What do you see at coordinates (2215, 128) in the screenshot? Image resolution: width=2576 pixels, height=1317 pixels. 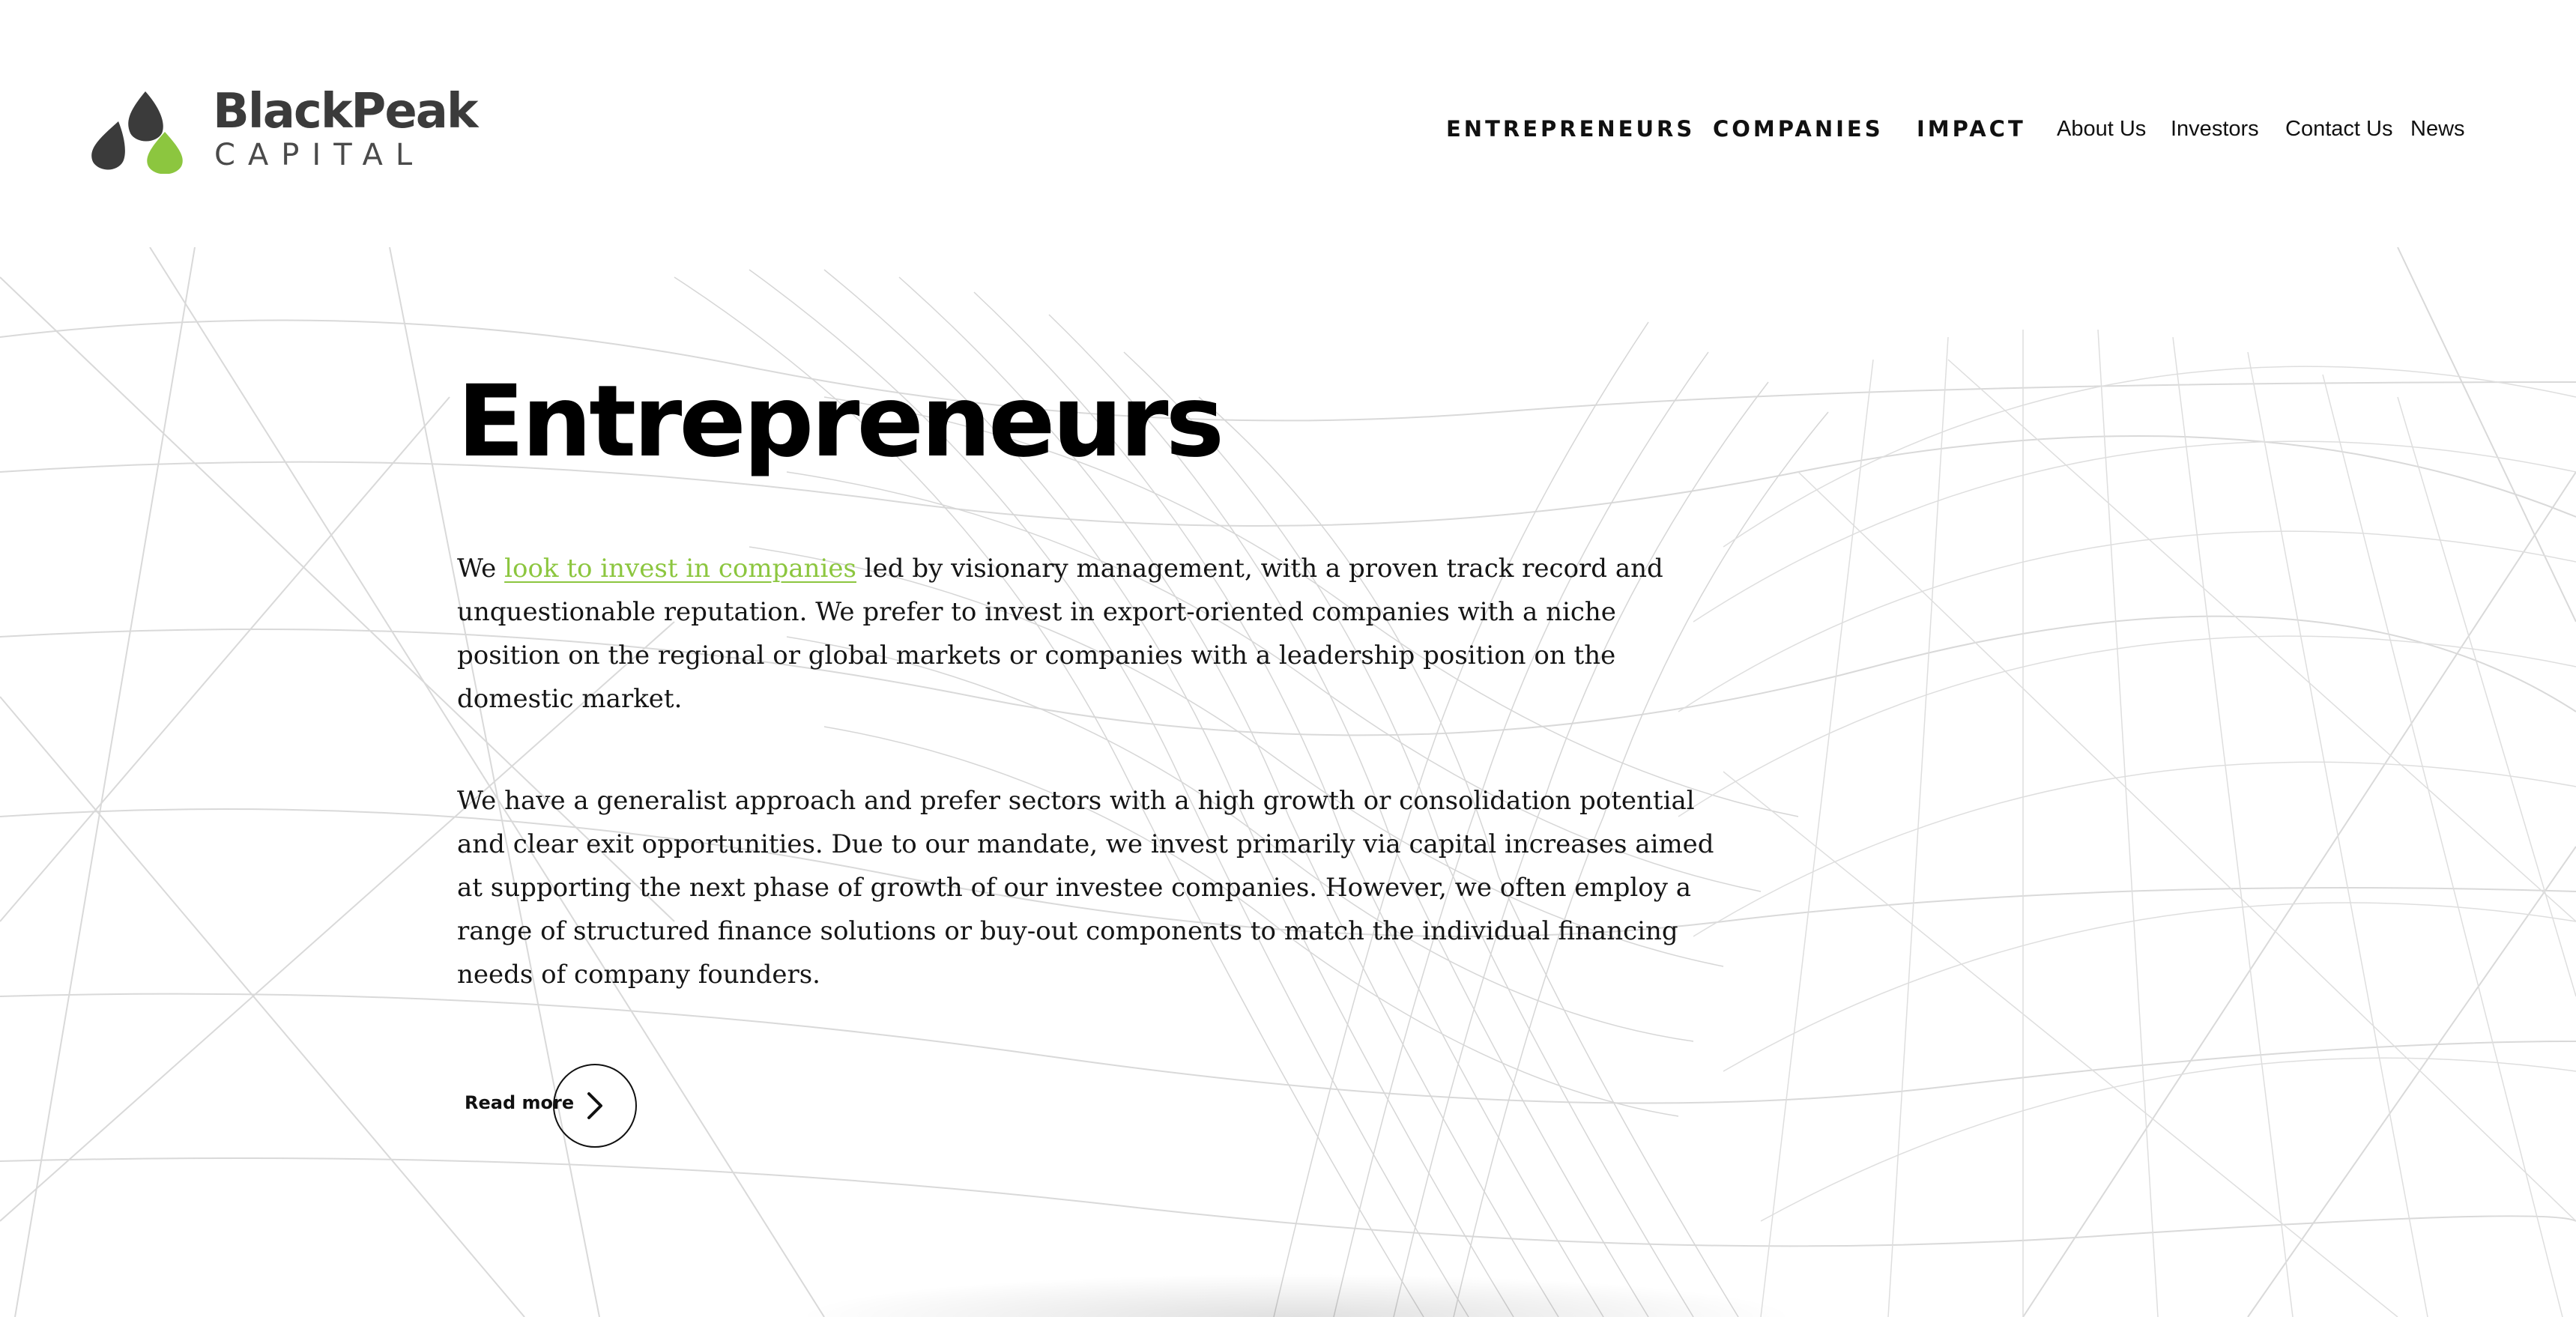 I see `nav-investors: Investors` at bounding box center [2215, 128].